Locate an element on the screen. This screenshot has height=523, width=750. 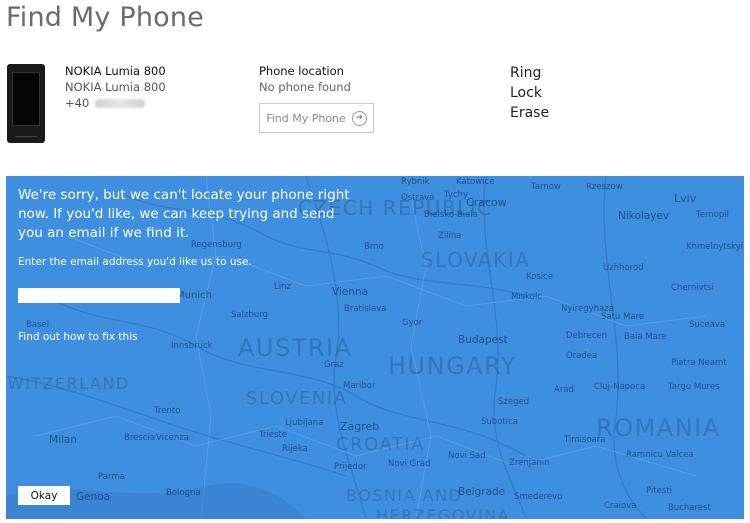
erase-link: Erase is located at coordinates (529, 113).